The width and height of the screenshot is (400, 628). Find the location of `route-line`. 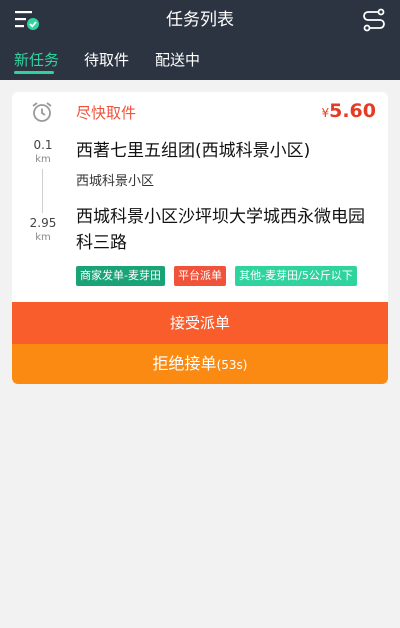

route-line is located at coordinates (42, 191).